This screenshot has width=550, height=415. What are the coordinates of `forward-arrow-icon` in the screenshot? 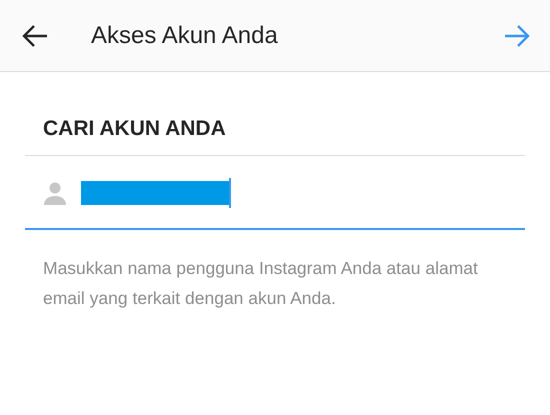 It's located at (517, 36).